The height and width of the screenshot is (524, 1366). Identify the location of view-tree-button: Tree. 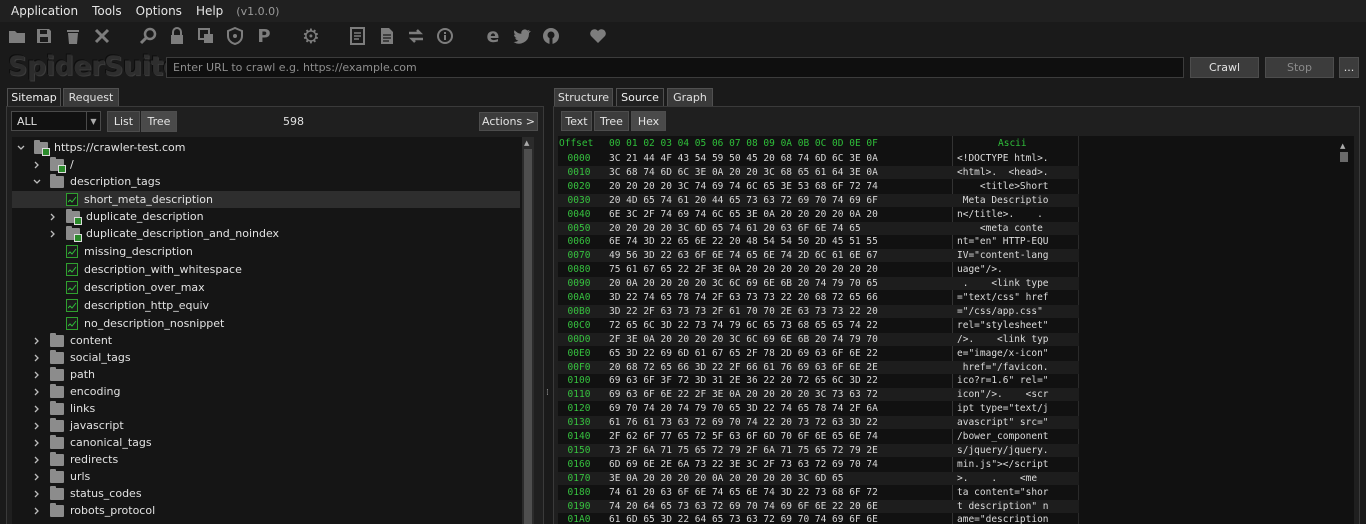
(159, 121).